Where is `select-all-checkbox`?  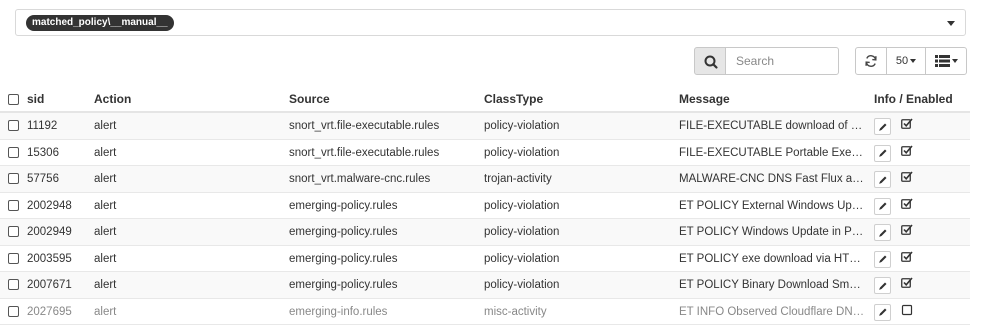 select-all-checkbox is located at coordinates (13, 99).